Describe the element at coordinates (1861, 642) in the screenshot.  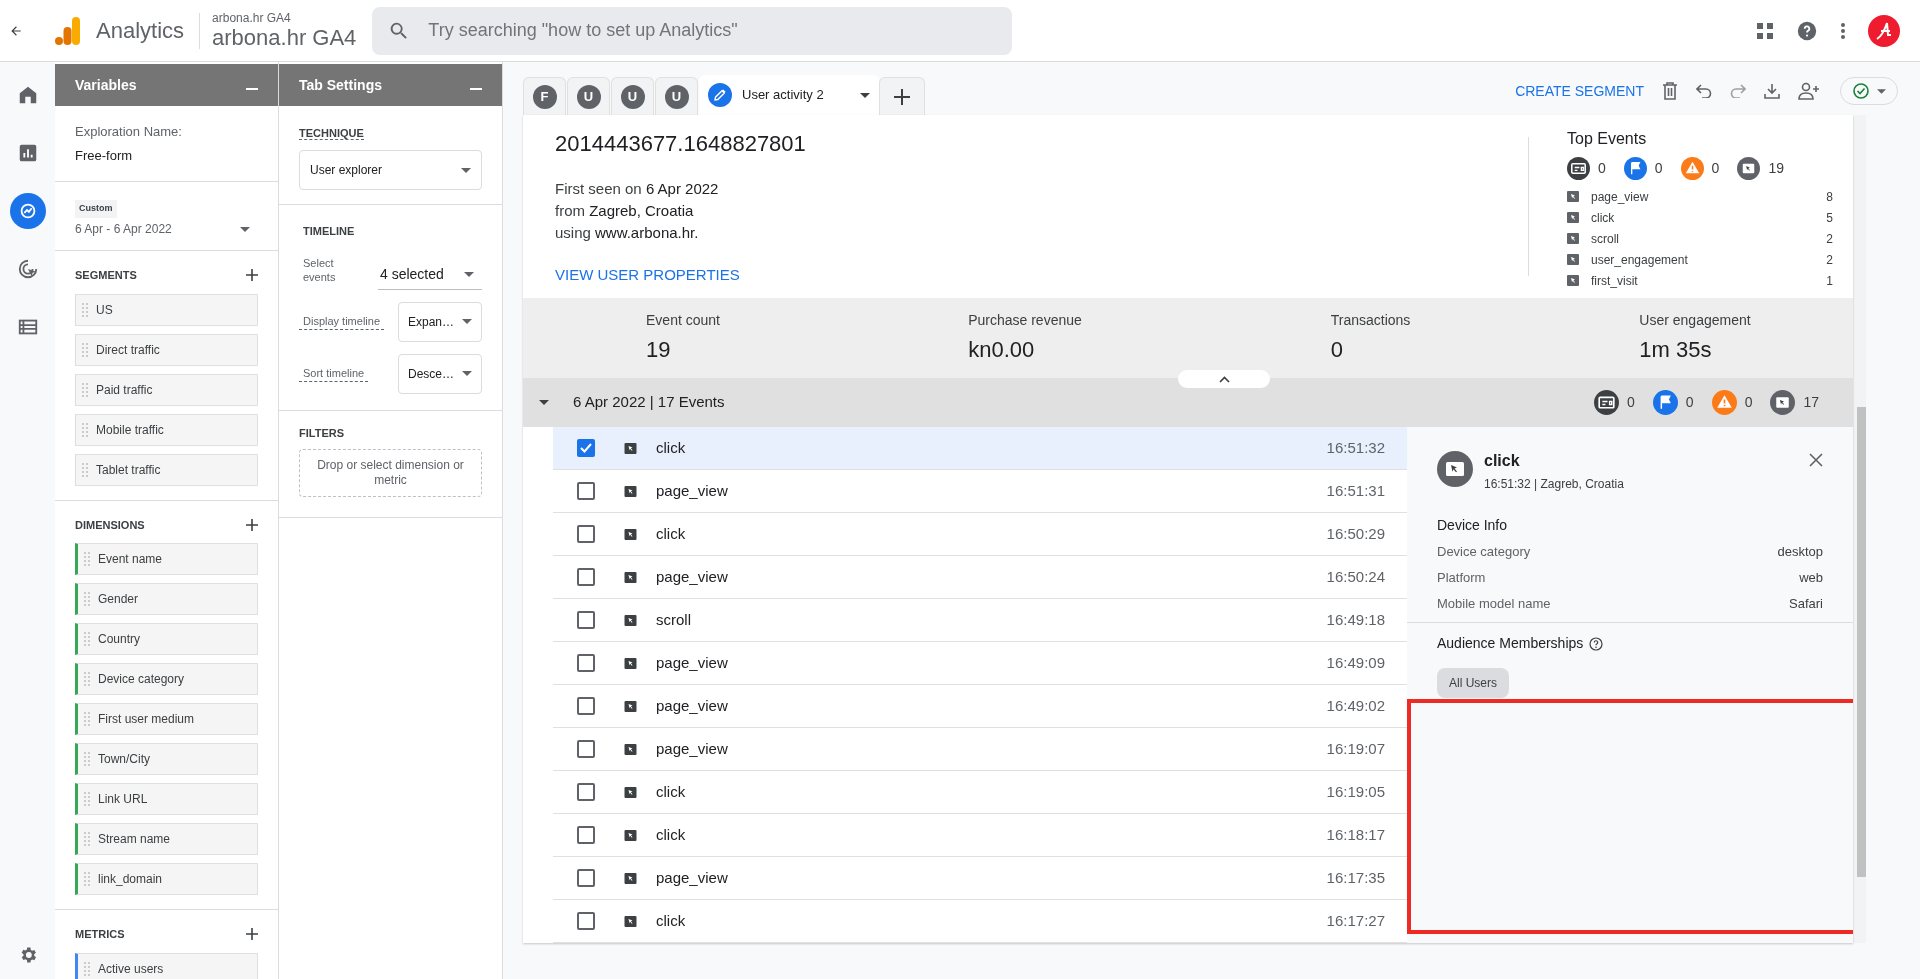
I see `scrollbar-thumb` at that location.